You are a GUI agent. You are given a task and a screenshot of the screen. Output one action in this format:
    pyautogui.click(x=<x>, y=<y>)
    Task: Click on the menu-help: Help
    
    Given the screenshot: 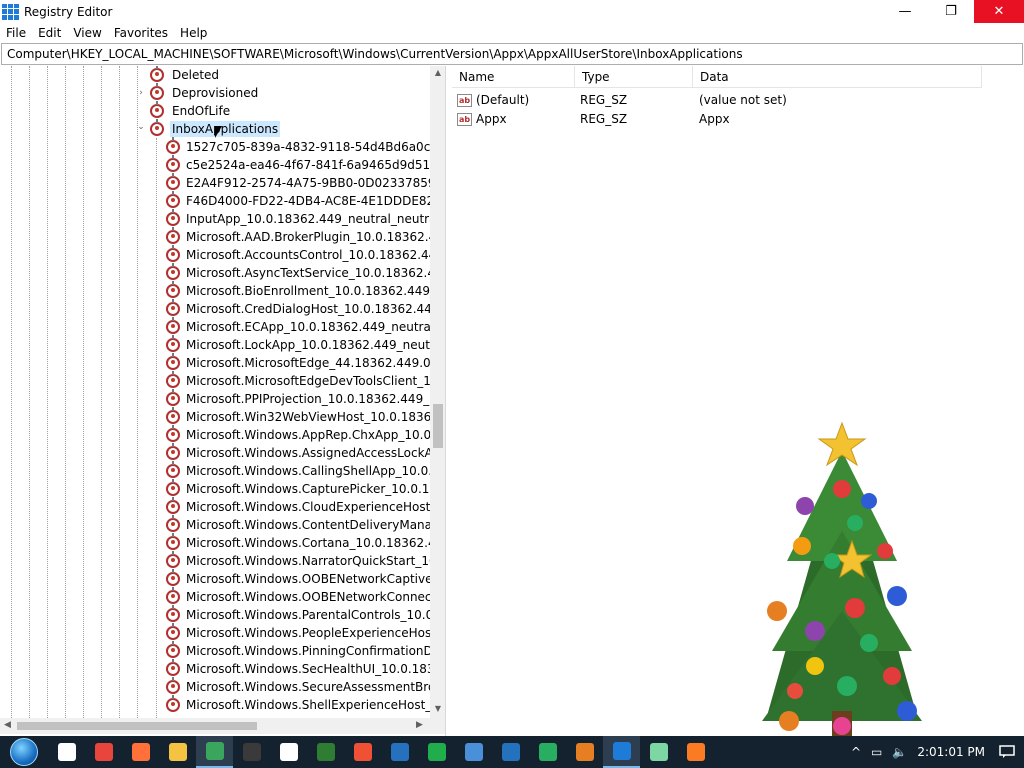 What is the action you would take?
    pyautogui.click(x=193, y=33)
    